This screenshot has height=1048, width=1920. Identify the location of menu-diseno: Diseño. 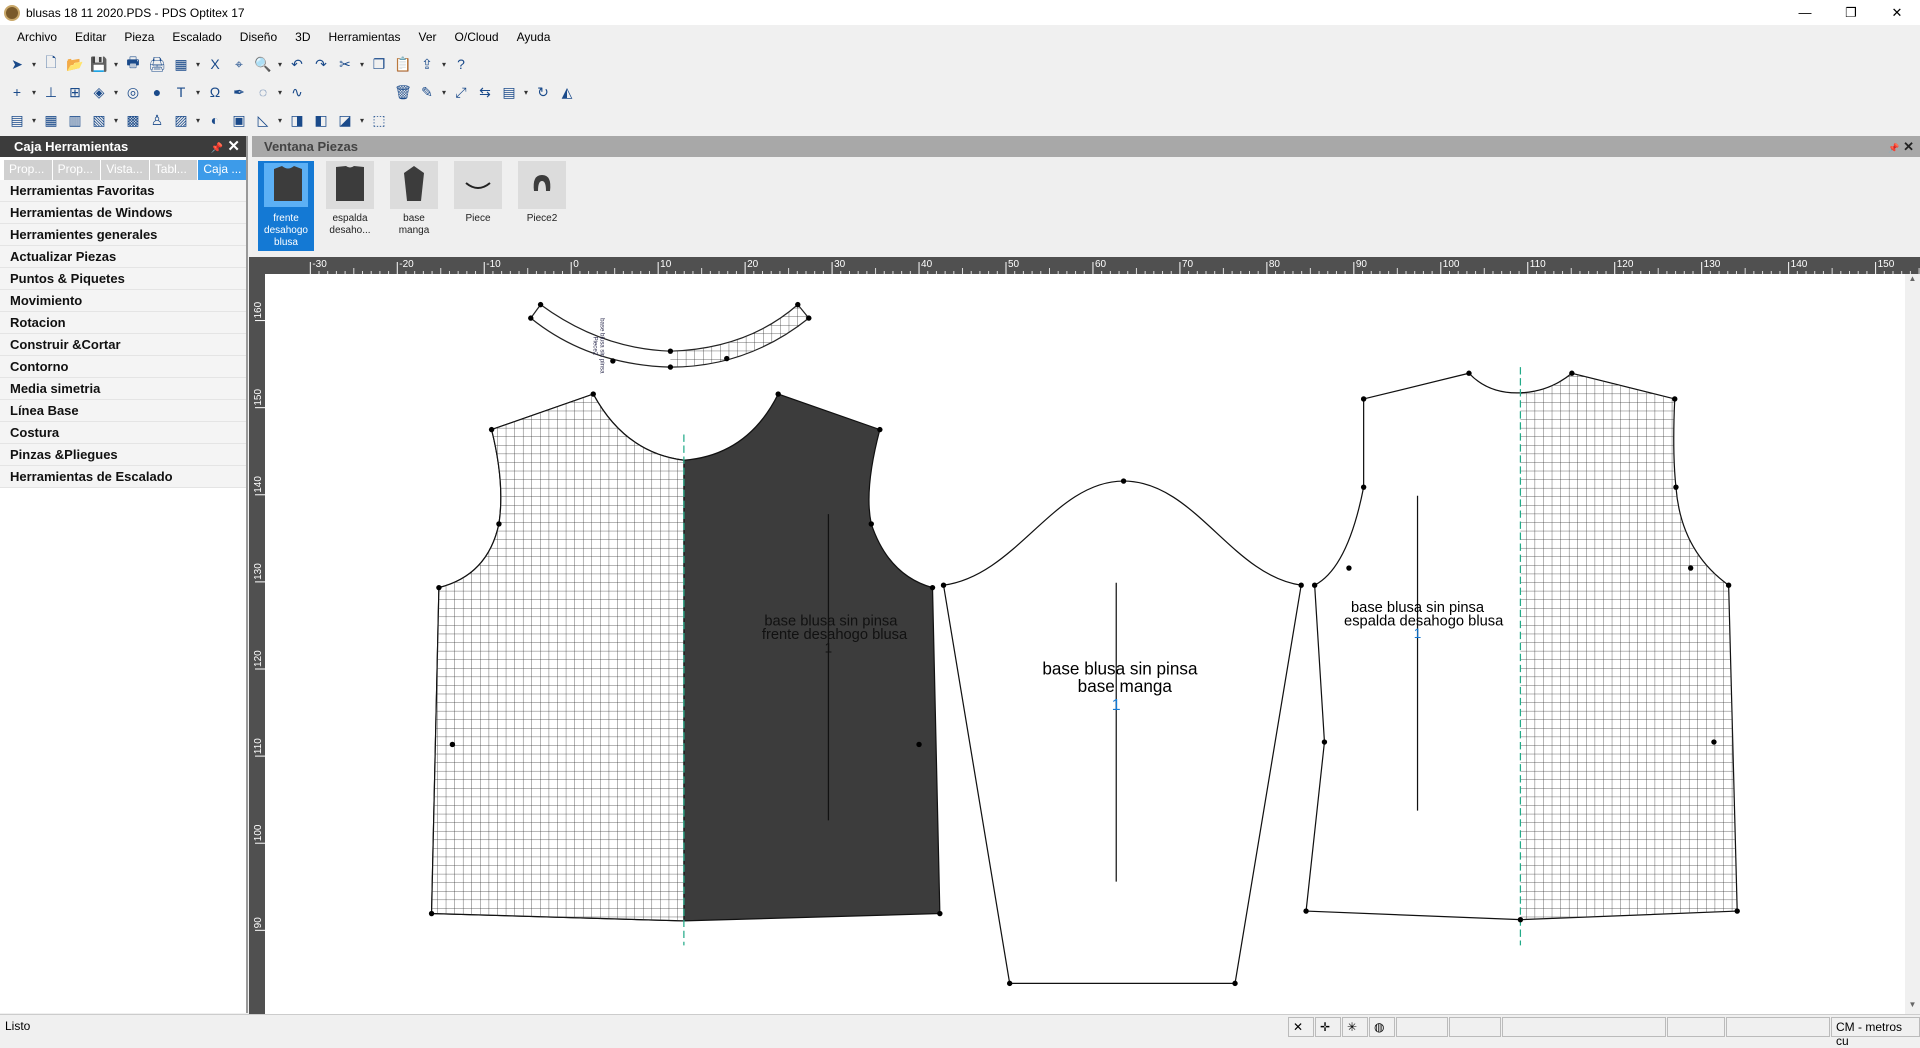
(258, 37).